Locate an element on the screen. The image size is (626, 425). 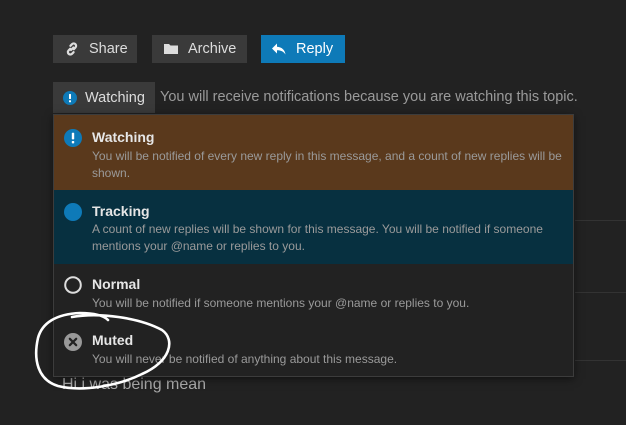
share-button: Share is located at coordinates (95, 49).